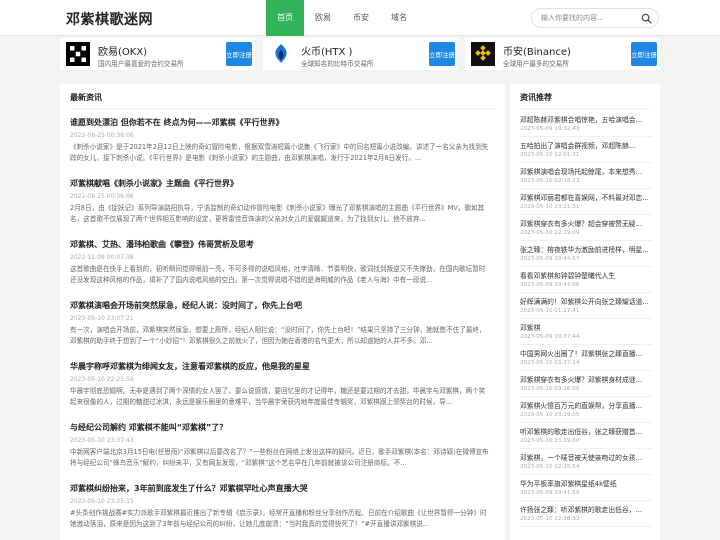  I want to click on main-nav: 首页 欧易 币安 域名, so click(342, 18).